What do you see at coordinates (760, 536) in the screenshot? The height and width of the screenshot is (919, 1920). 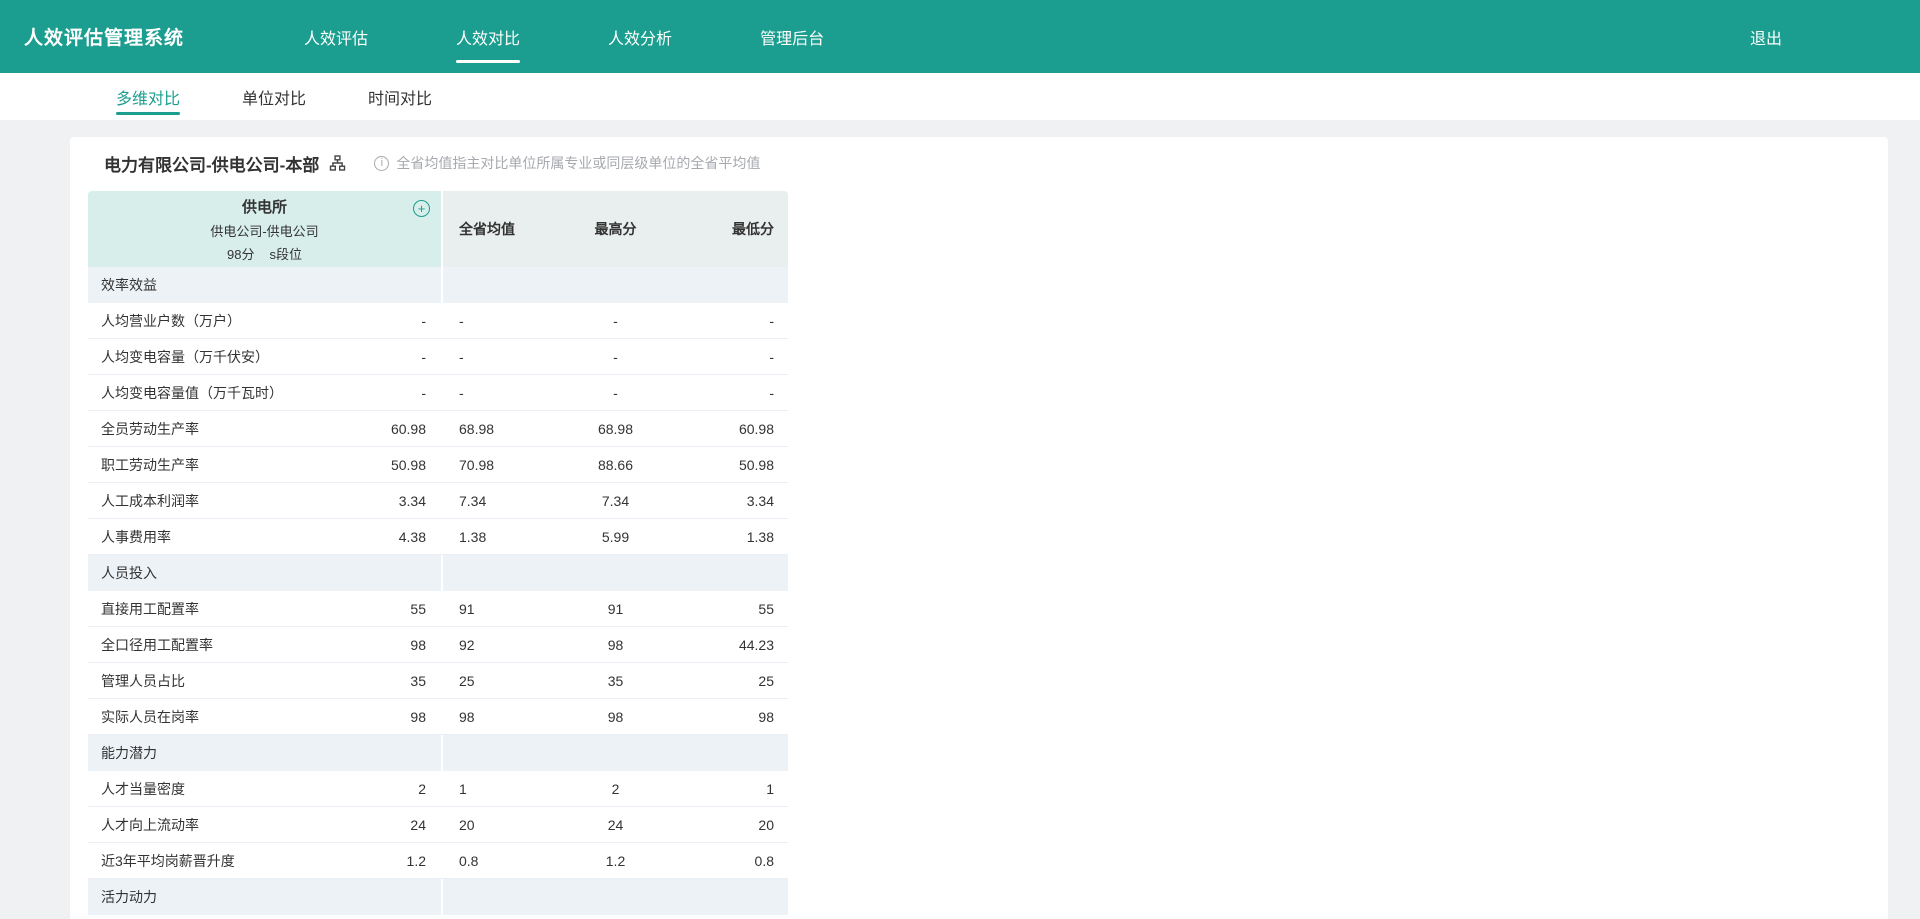 I see `metric-min-score: 1.38` at bounding box center [760, 536].